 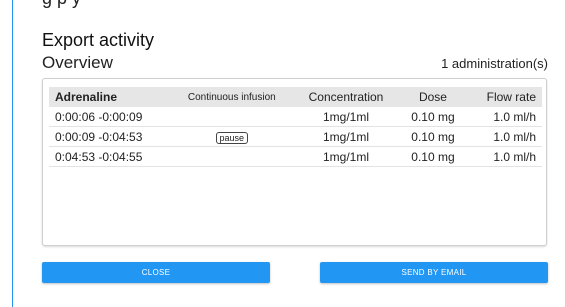 What do you see at coordinates (494, 63) in the screenshot?
I see `administration-count: 1 administration(s)` at bounding box center [494, 63].